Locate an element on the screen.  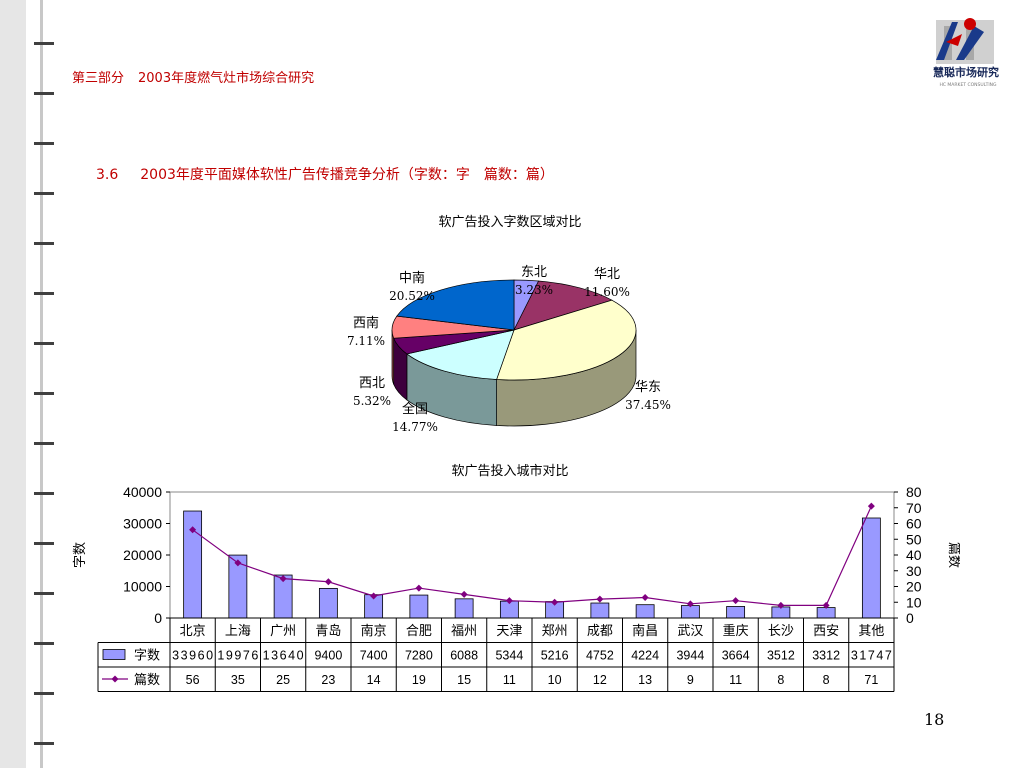
pie-label-value: 14.77% is located at coordinates (415, 427).